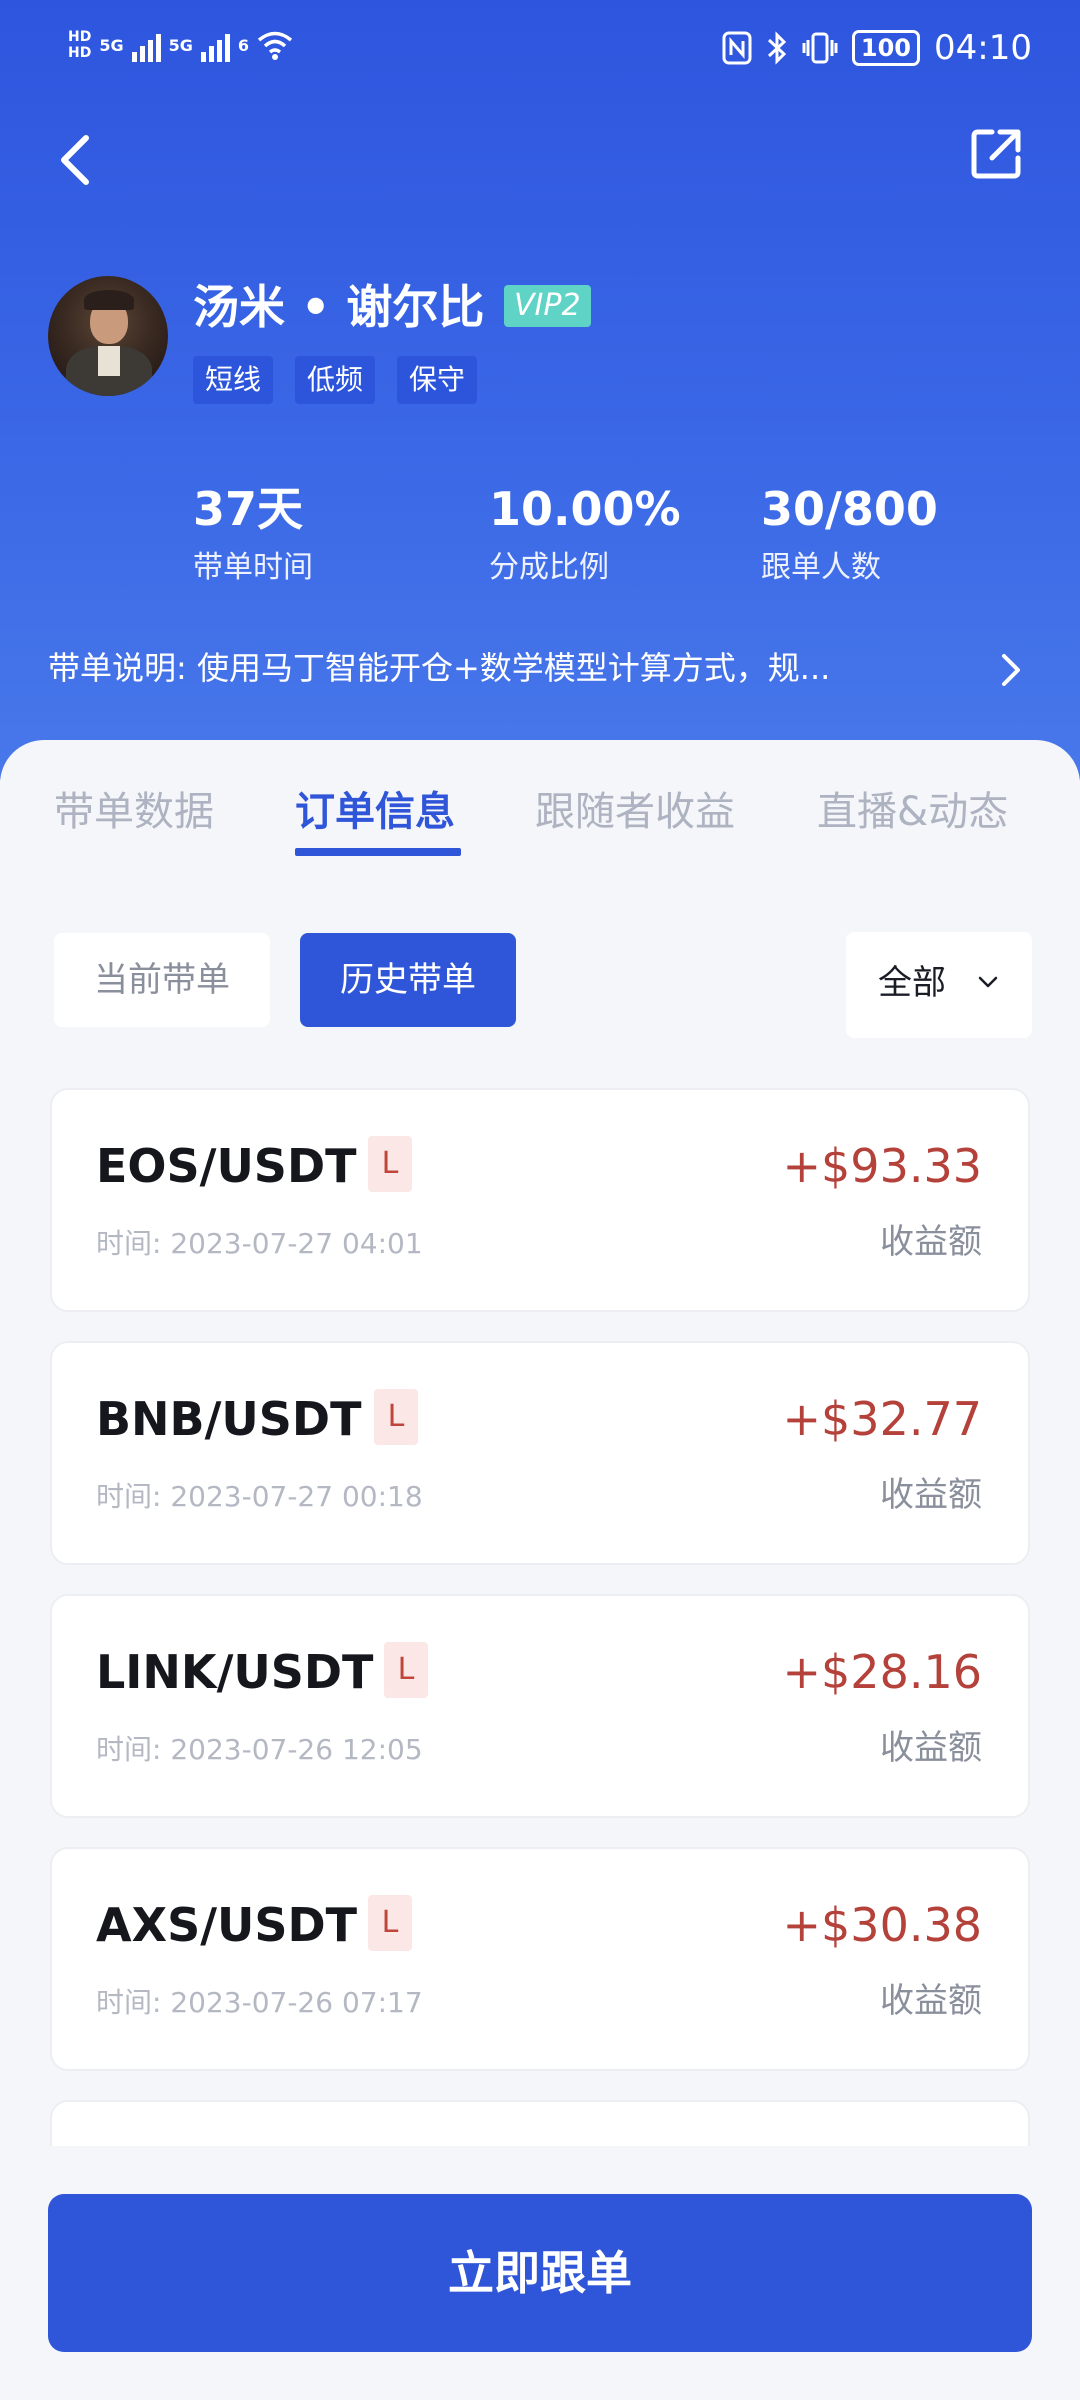  What do you see at coordinates (777, 48) in the screenshot?
I see `bluetooth-icon` at bounding box center [777, 48].